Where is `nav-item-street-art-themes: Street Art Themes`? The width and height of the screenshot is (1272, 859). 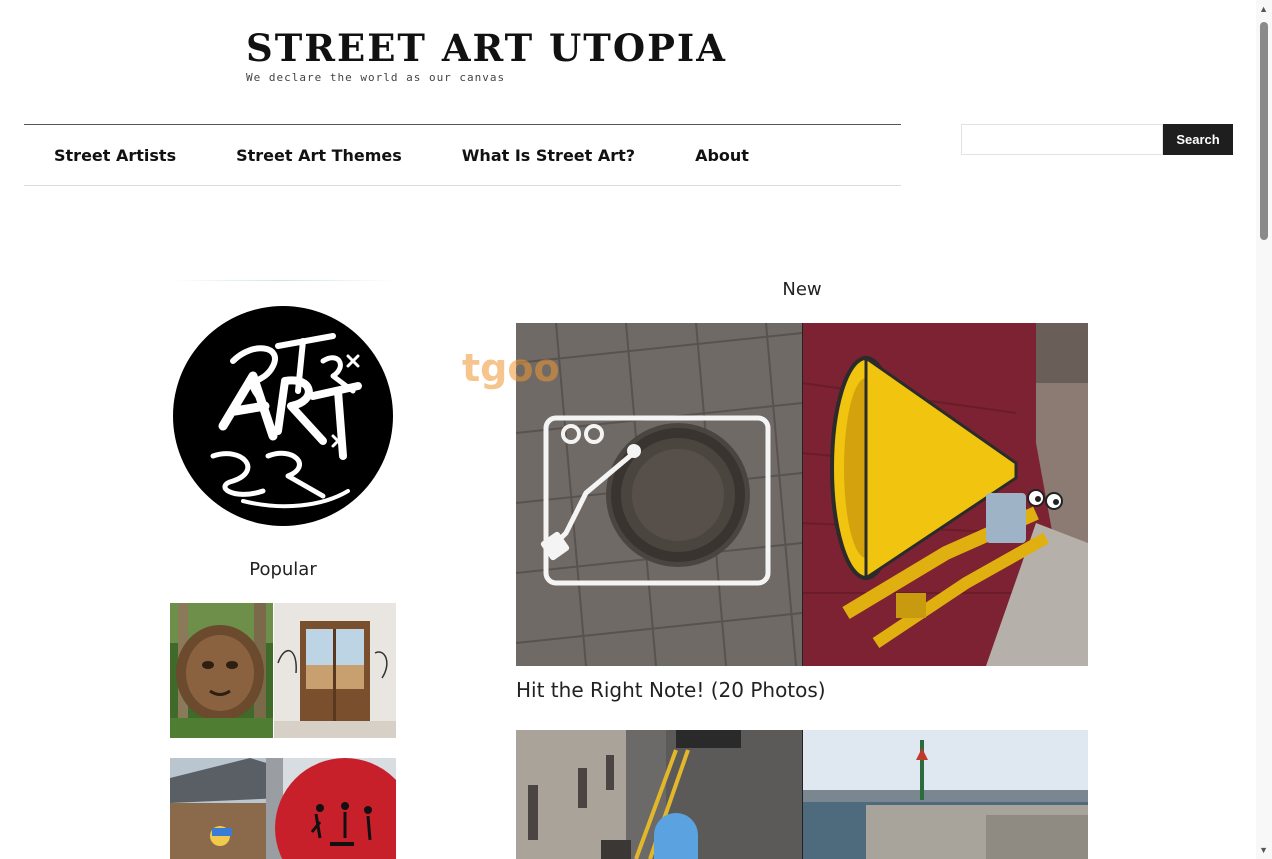 nav-item-street-art-themes: Street Art Themes is located at coordinates (319, 155).